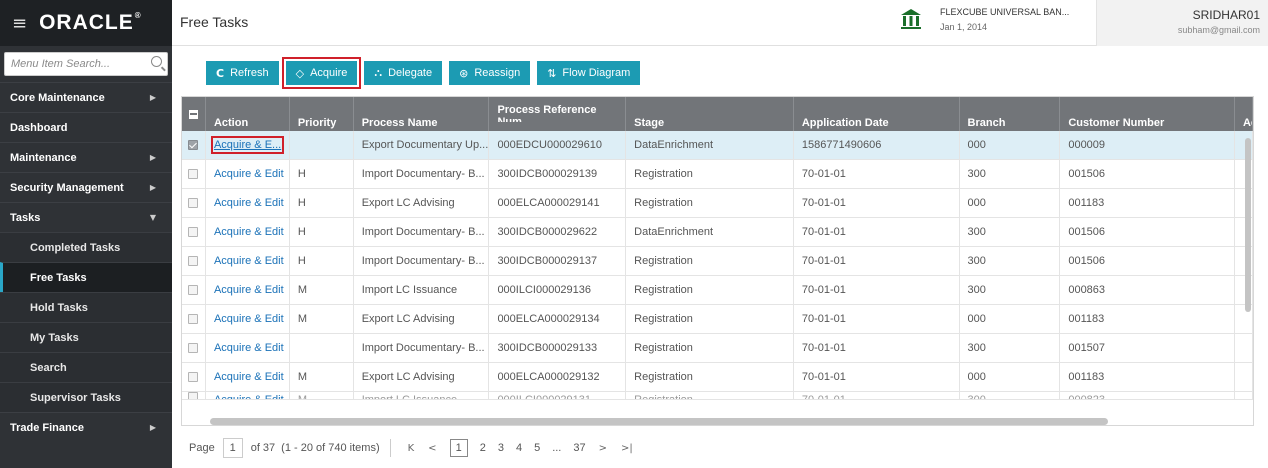 The height and width of the screenshot is (468, 1268). I want to click on process-ref-cell-wrap: 300IDCB000029133, so click(558, 348).